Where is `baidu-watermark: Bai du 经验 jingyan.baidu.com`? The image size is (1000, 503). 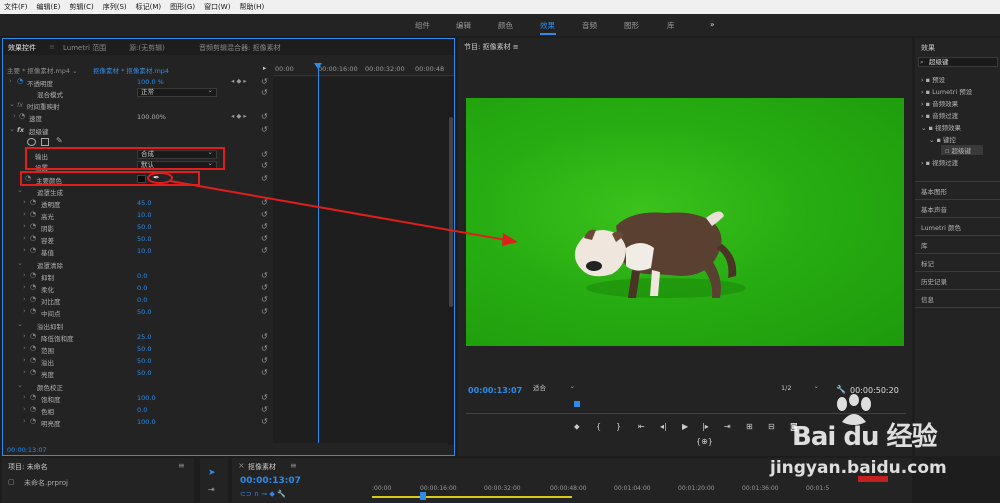 baidu-watermark: Bai du 经验 jingyan.baidu.com is located at coordinates (870, 437).